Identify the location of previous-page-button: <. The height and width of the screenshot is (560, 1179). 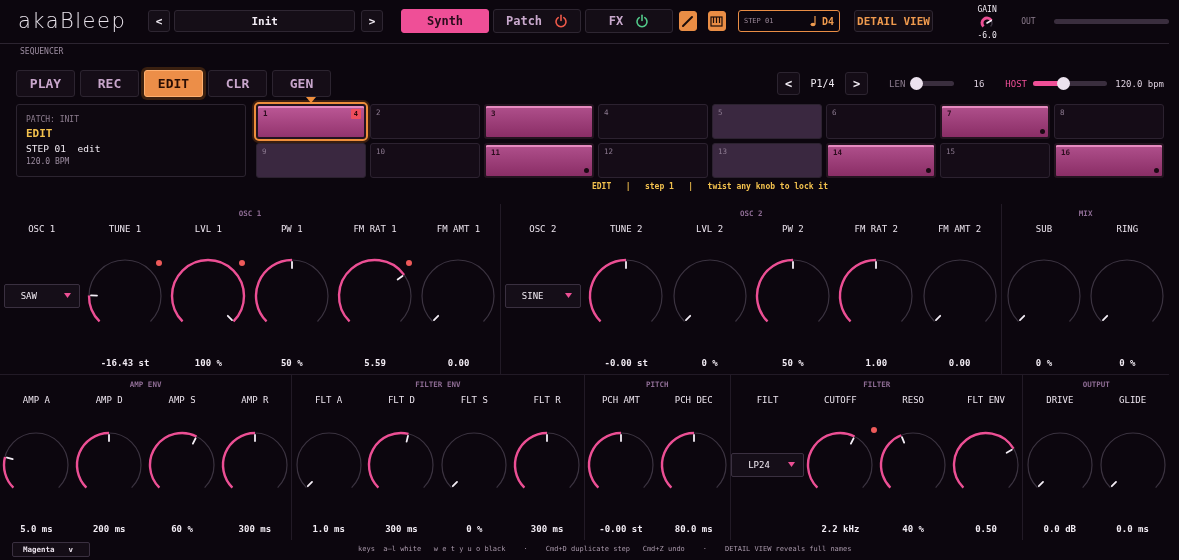
(789, 84).